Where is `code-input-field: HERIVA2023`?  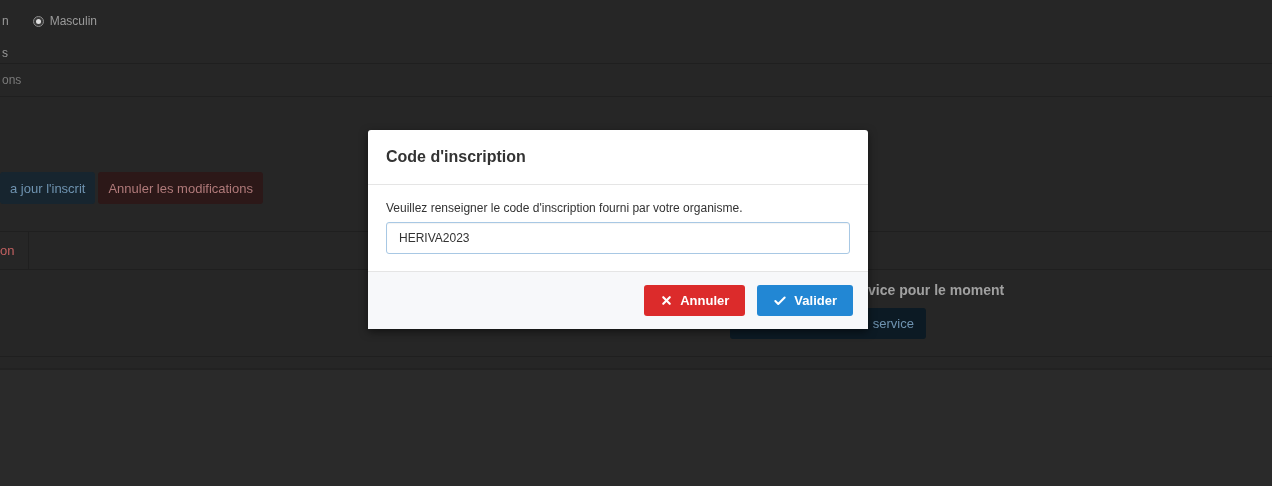
code-input-field: HERIVA2023 is located at coordinates (618, 238).